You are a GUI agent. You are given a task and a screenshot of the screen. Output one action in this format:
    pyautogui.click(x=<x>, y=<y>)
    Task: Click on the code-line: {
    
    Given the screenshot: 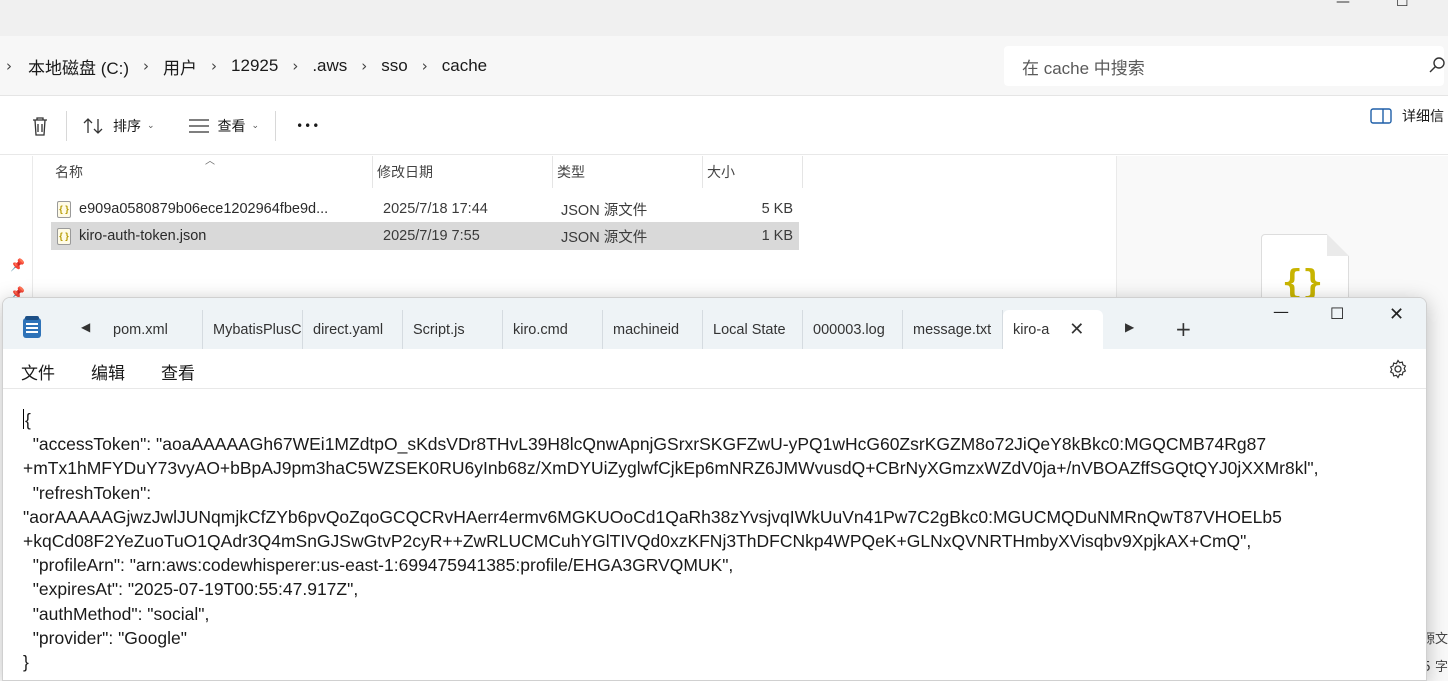 What is the action you would take?
    pyautogui.click(x=28, y=420)
    